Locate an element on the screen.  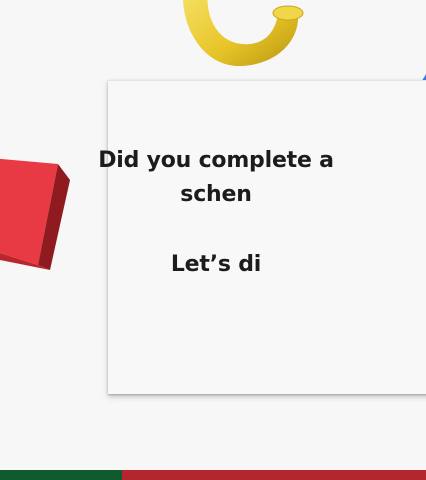
question-line-2: schen is located at coordinates (216, 194).